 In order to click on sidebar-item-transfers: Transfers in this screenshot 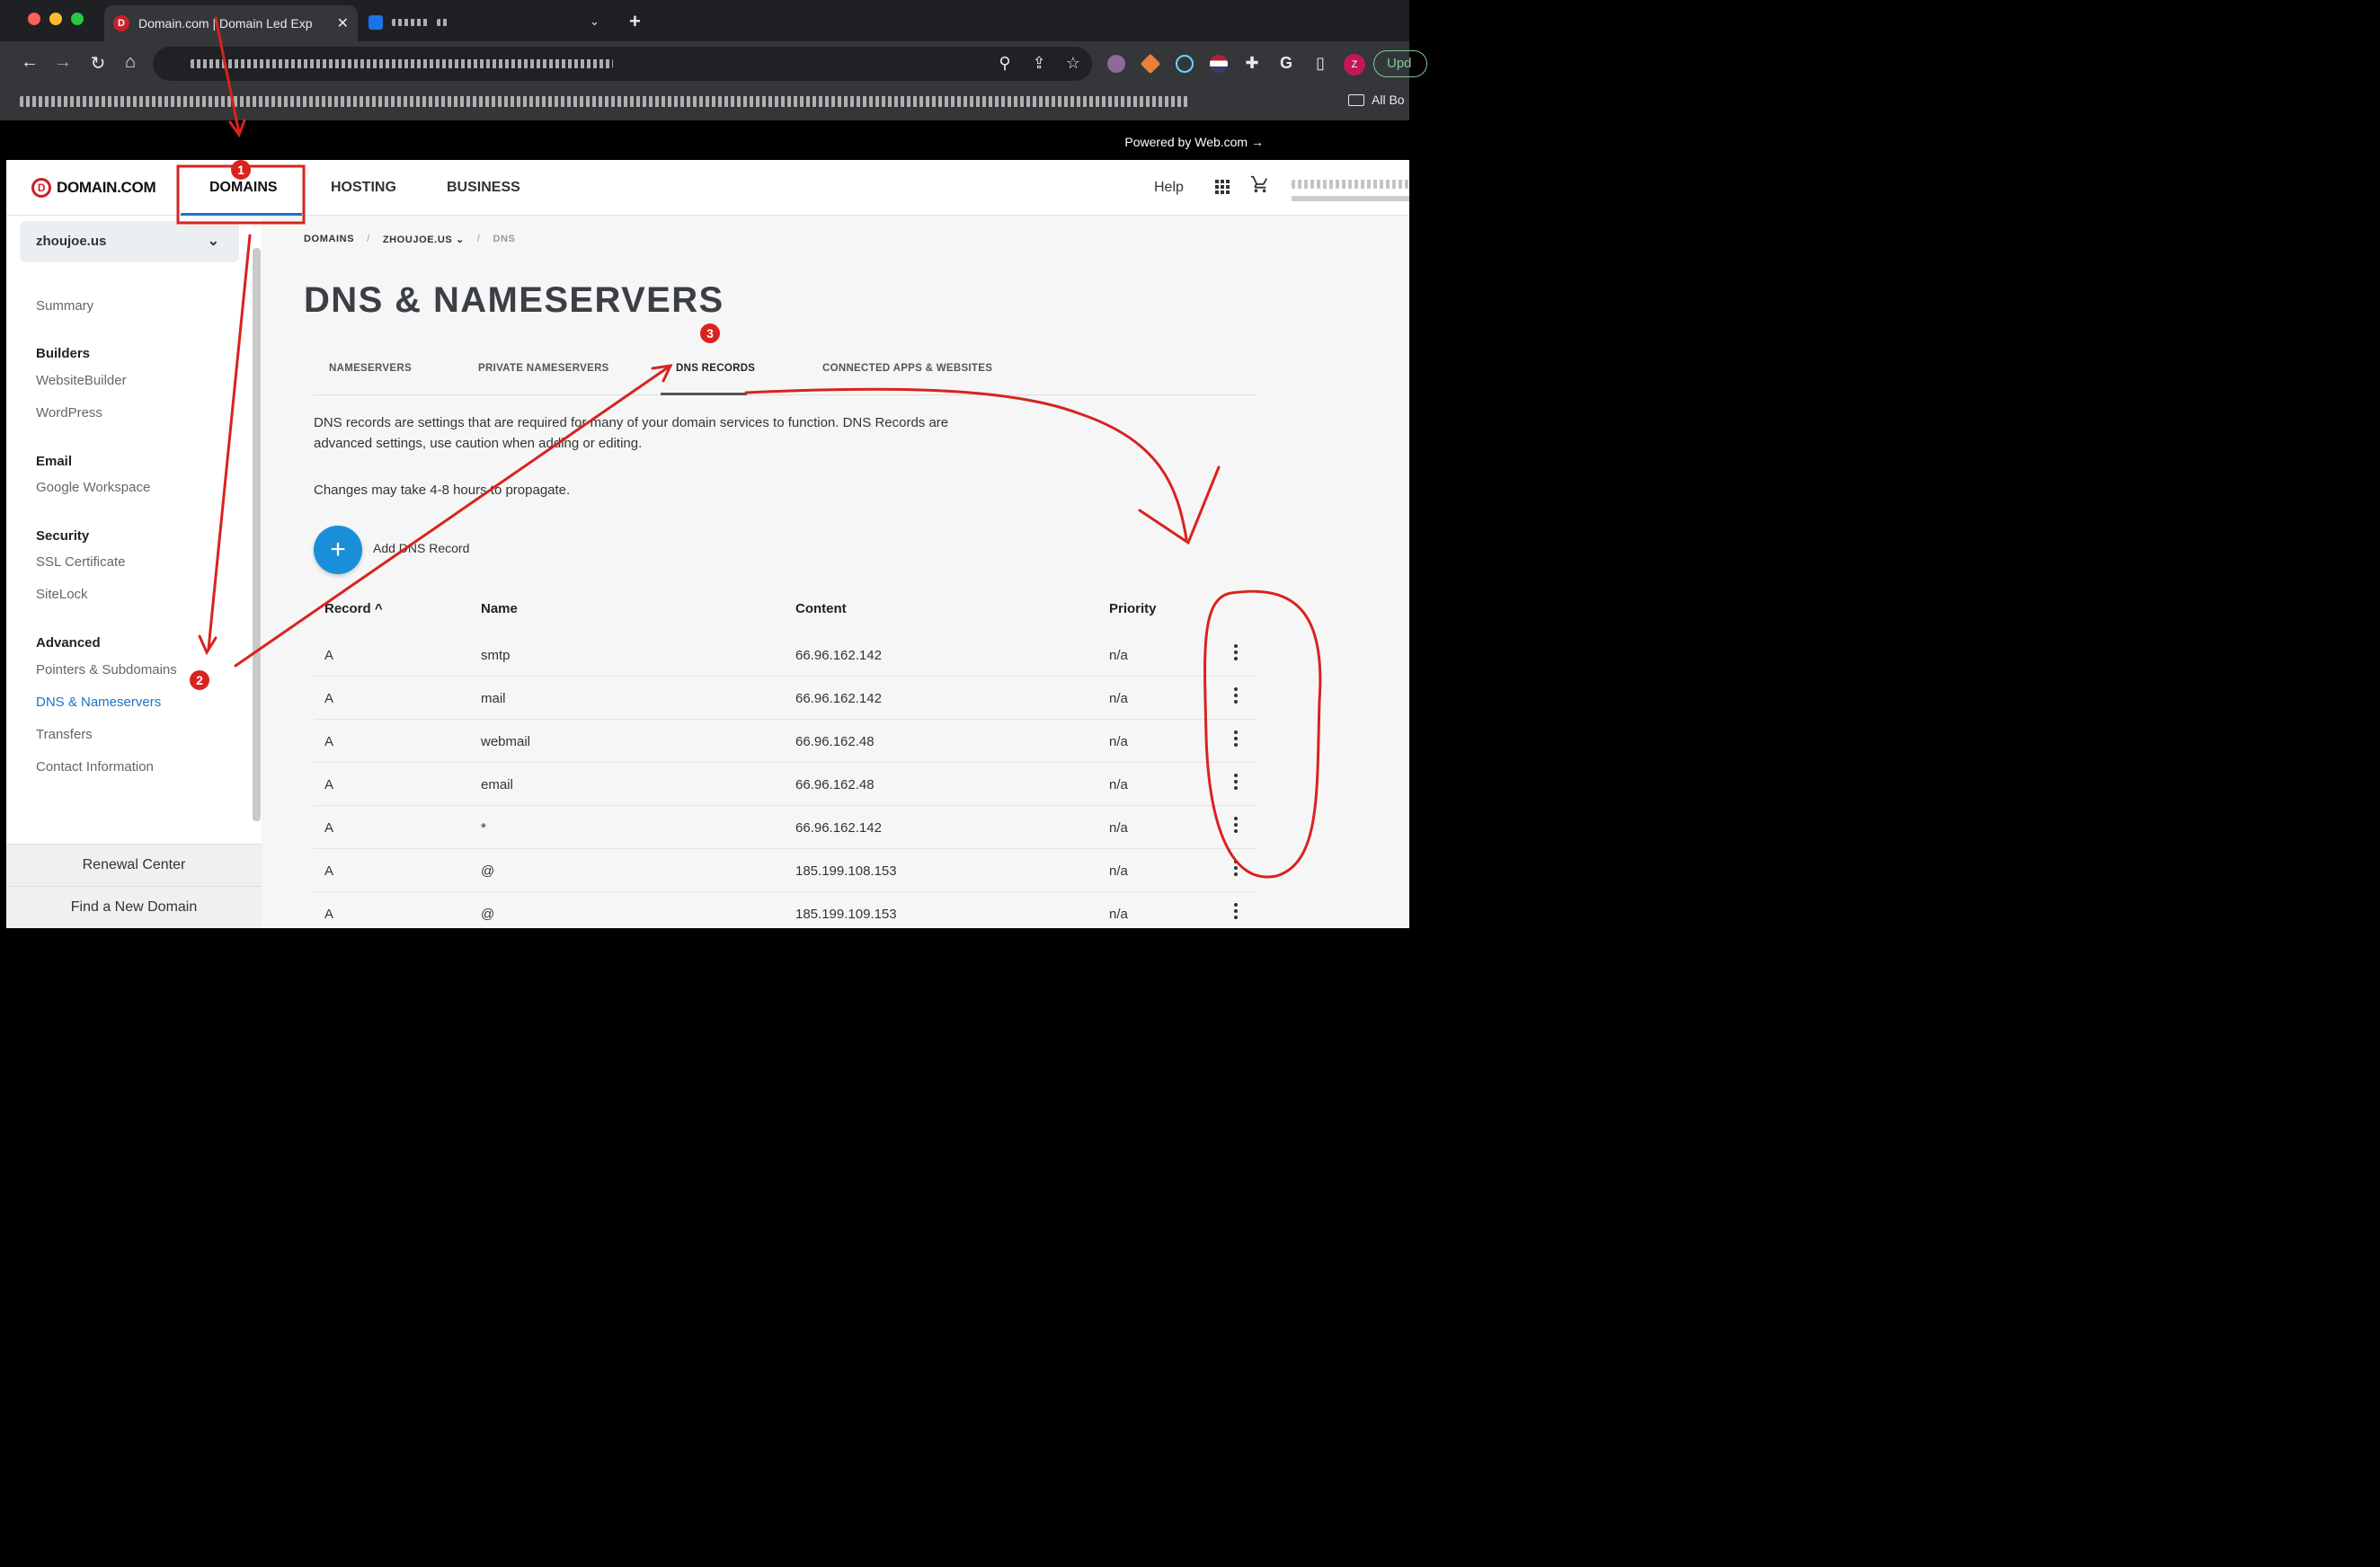, I will do `click(64, 734)`.